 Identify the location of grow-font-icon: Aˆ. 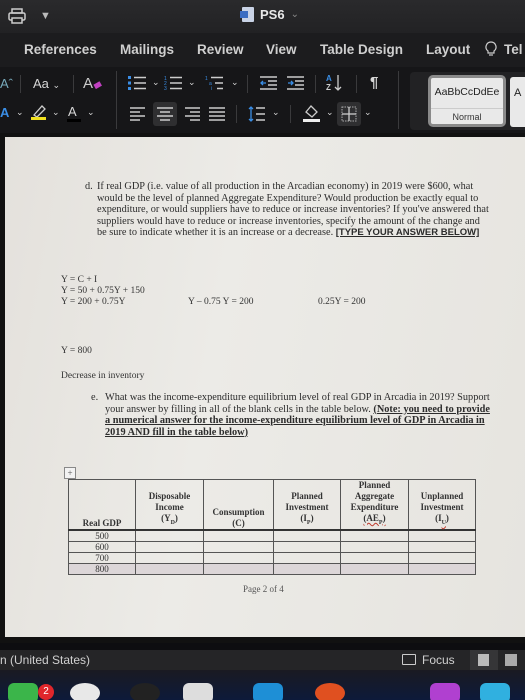
(6, 83).